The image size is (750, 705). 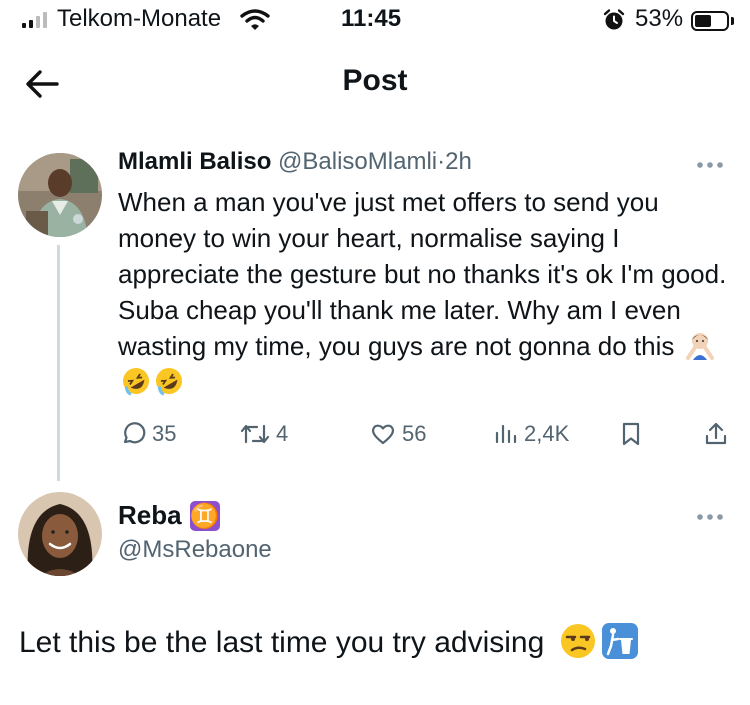 I want to click on battery-level, so click(x=703, y=21).